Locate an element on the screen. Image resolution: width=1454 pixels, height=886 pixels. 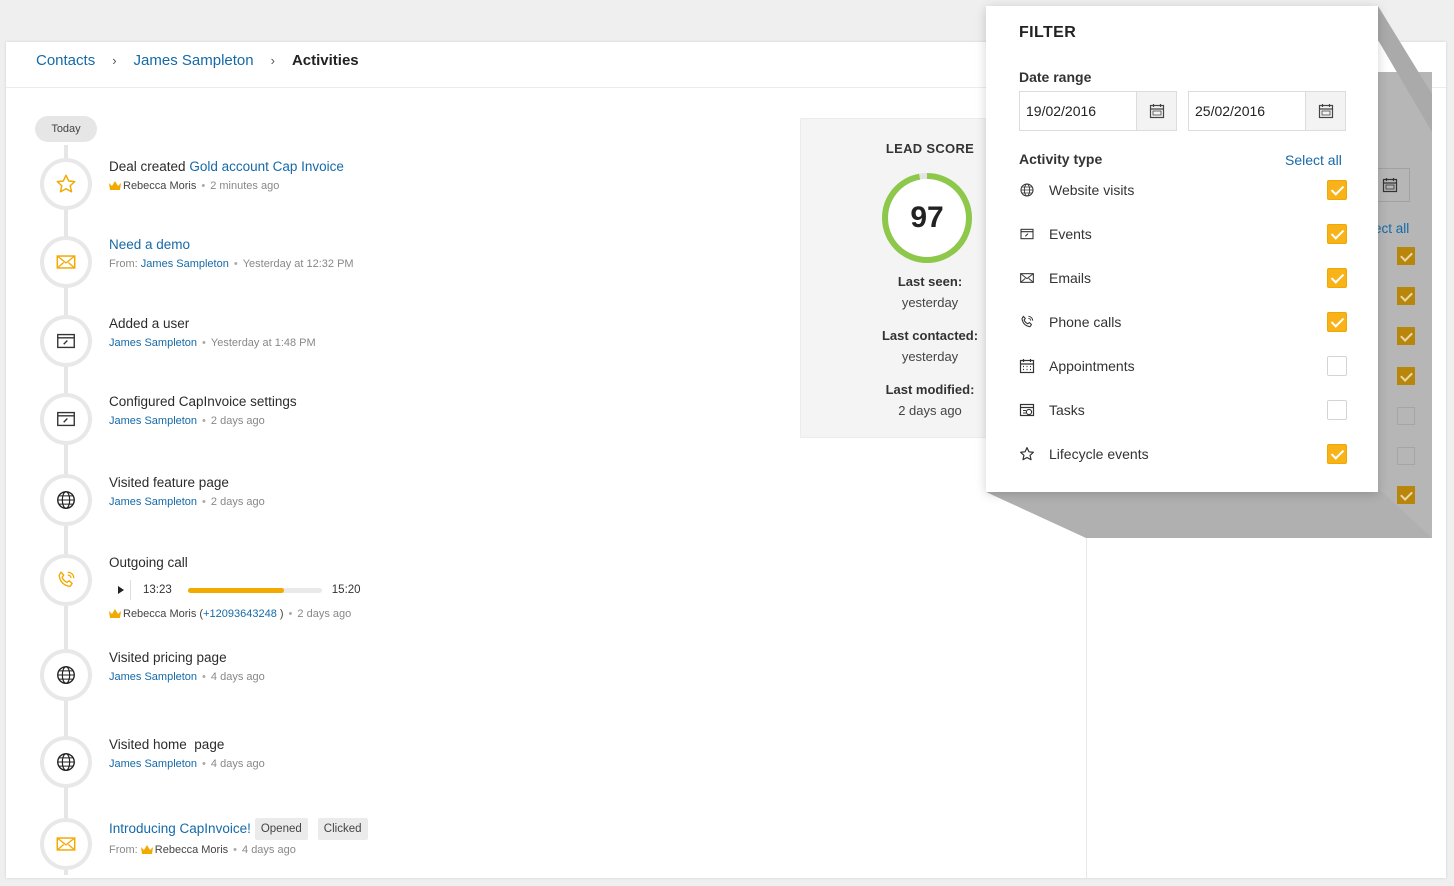
call-progress-fill is located at coordinates (236, 590).